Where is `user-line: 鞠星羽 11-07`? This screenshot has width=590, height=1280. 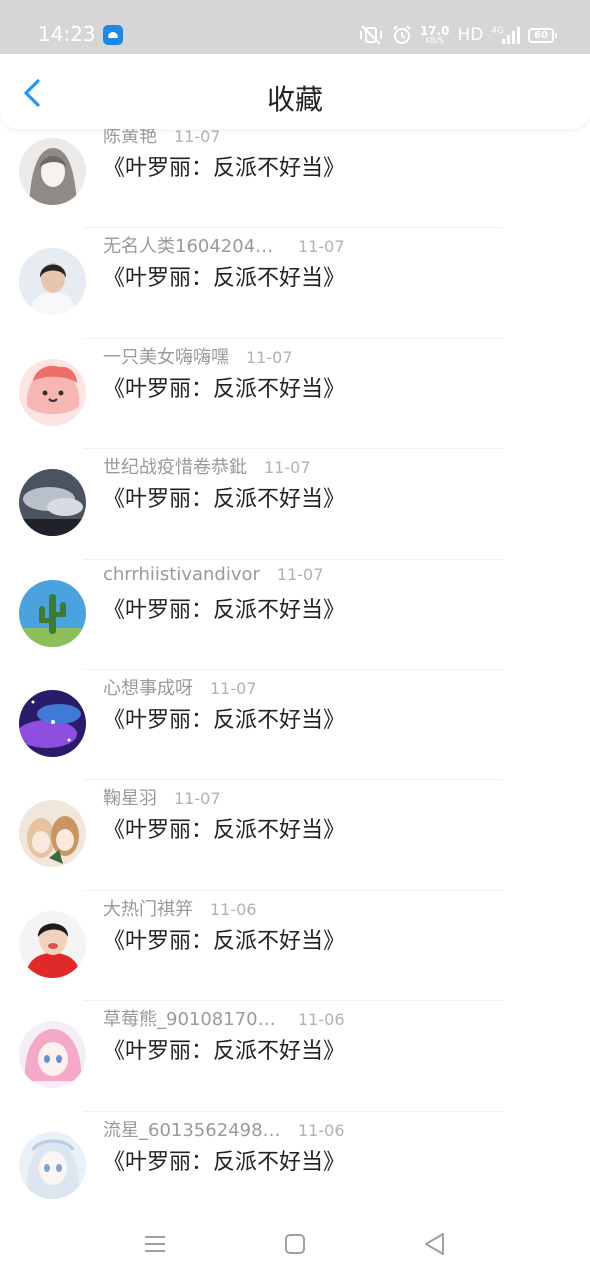 user-line: 鞠星羽 11-07 is located at coordinates (162, 797).